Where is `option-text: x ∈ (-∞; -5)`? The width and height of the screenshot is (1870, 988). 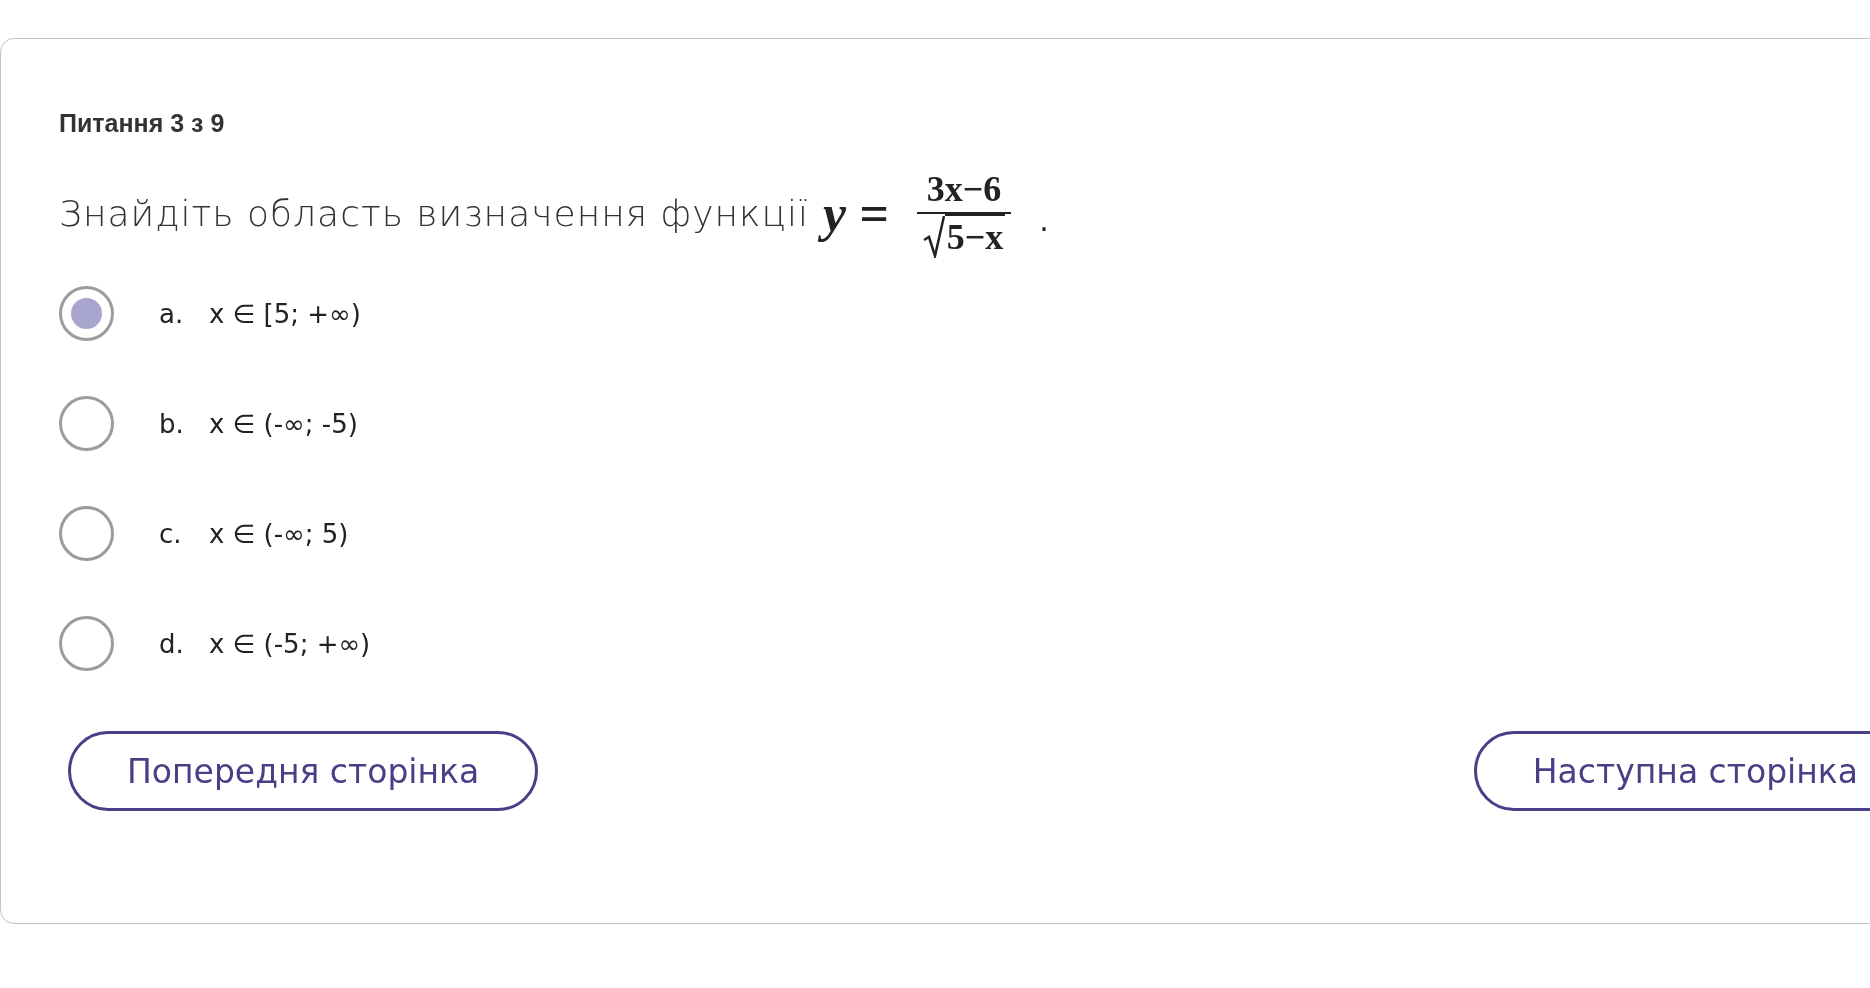 option-text: x ∈ (-∞; -5) is located at coordinates (283, 423).